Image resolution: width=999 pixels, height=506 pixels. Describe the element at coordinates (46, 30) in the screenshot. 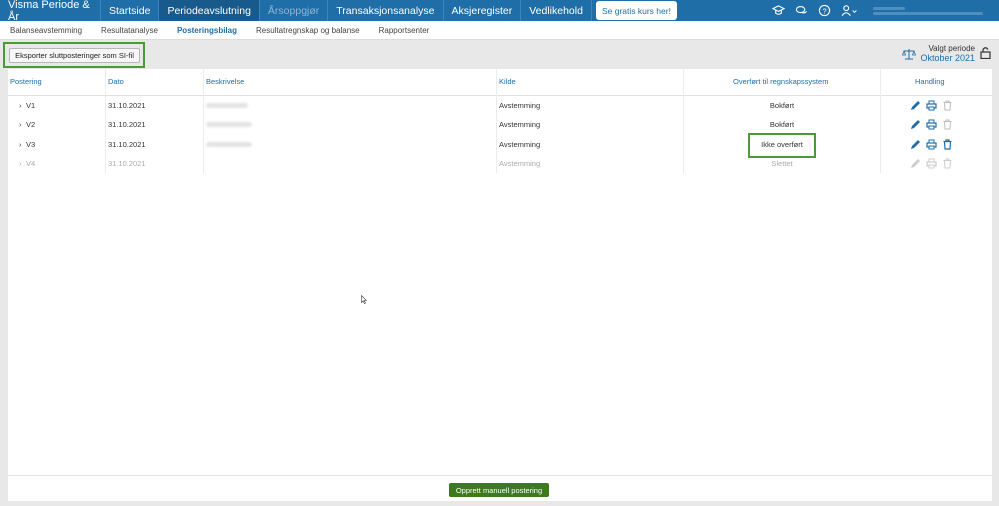

I see `tab-balanseavstemming: Balanseavstemming` at that location.